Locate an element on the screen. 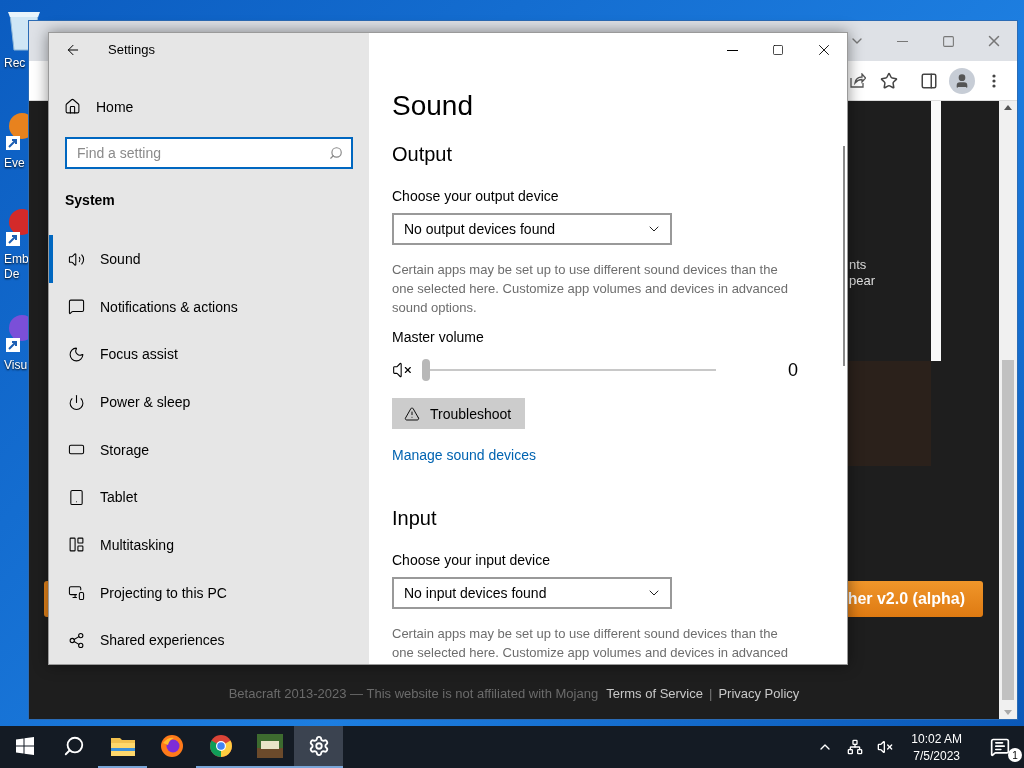  desktop-icon-label: Visu is located at coordinates (16, 365).